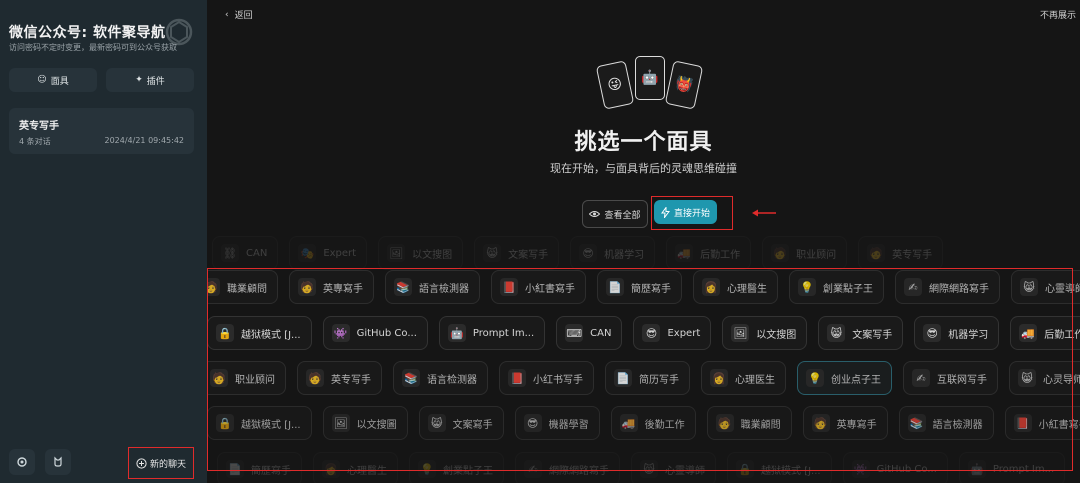  What do you see at coordinates (684, 85) in the screenshot?
I see `mask-card-right: 👹` at bounding box center [684, 85].